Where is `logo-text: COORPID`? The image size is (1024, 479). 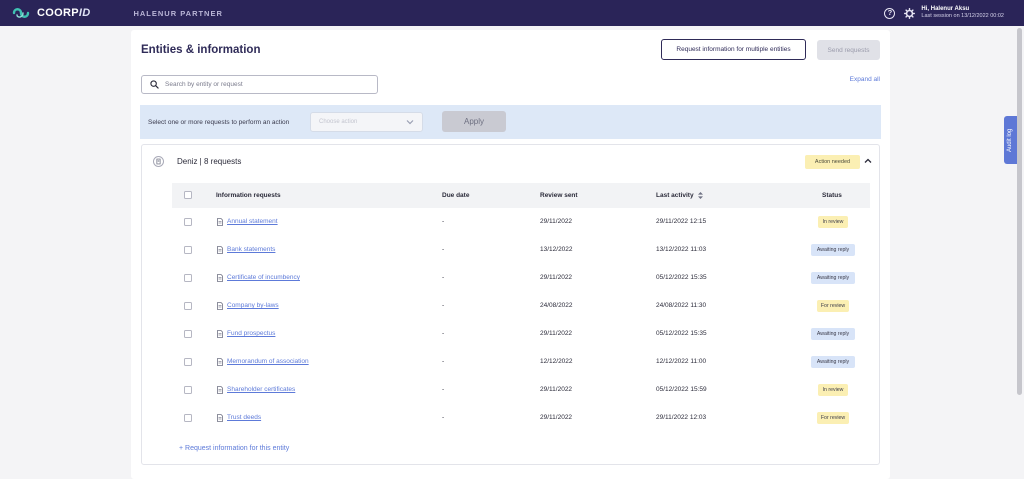 logo-text: COORPID is located at coordinates (63, 13).